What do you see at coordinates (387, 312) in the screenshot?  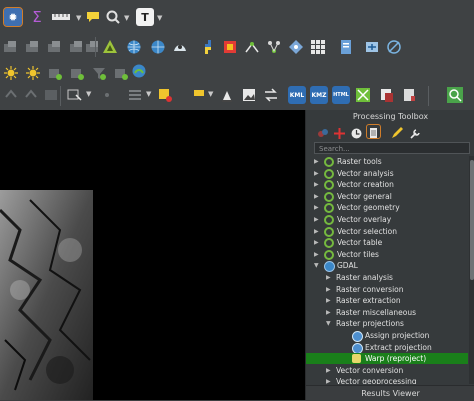 I see `tree-item: ▶ Raster miscellaneous` at bounding box center [387, 312].